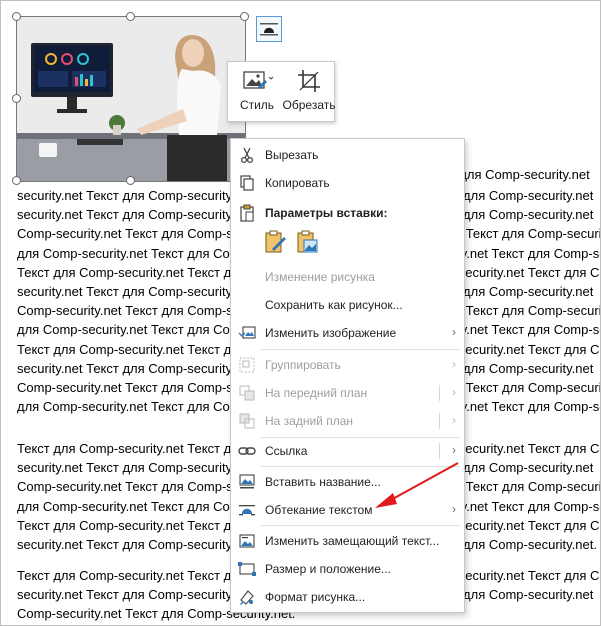 The width and height of the screenshot is (601, 626). I want to click on menu-label: Копировать, so click(297, 183).